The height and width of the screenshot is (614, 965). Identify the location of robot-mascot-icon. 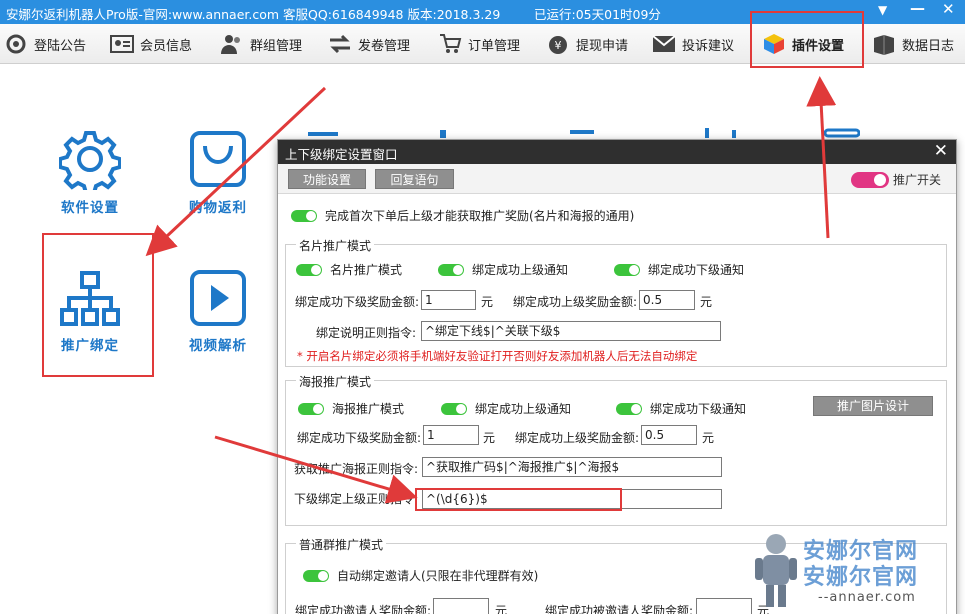
(776, 570).